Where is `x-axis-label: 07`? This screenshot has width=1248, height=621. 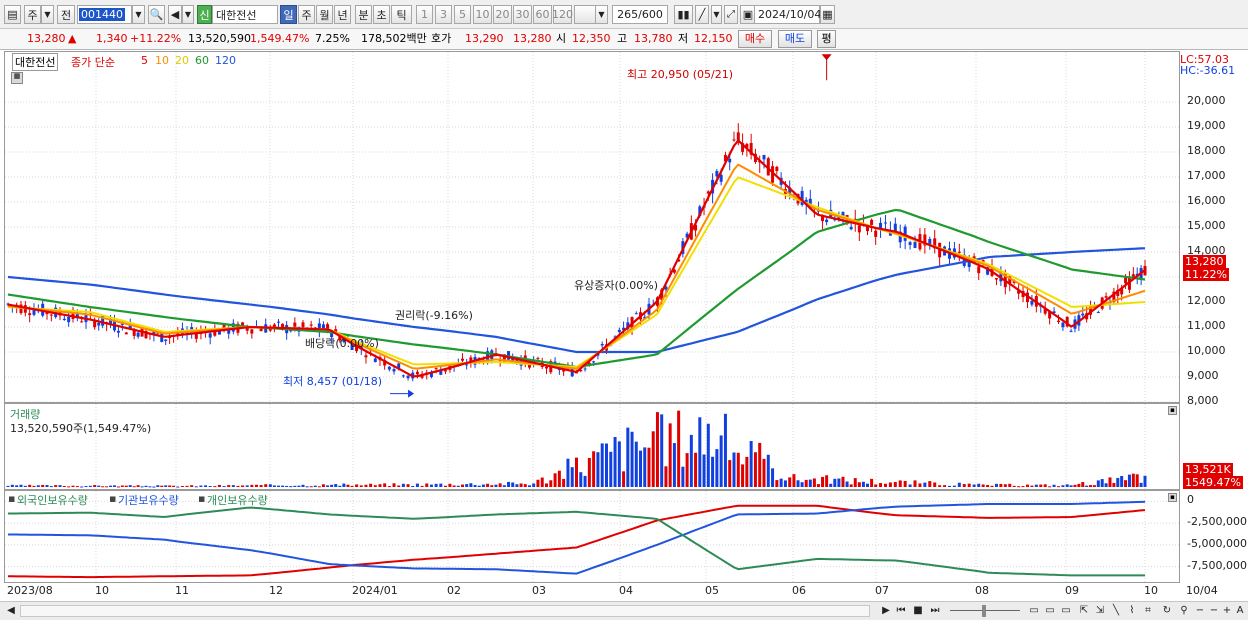 x-axis-label: 07 is located at coordinates (882, 590).